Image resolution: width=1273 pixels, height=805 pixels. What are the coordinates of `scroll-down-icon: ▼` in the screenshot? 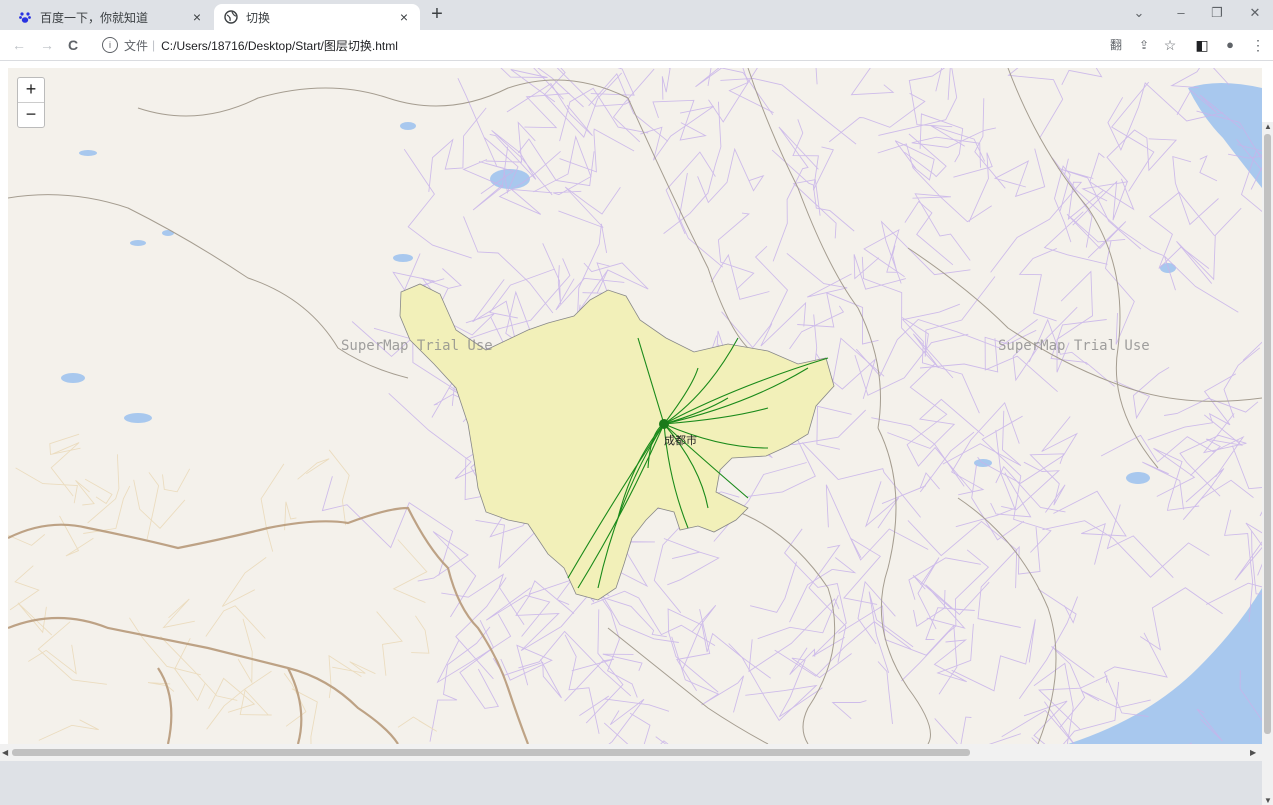 It's located at (1268, 800).